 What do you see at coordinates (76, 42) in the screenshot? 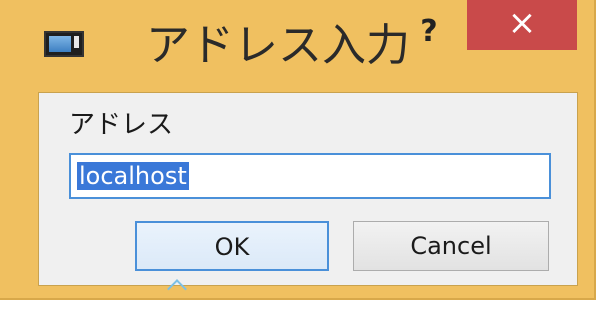
I see `app-icon-mark` at bounding box center [76, 42].